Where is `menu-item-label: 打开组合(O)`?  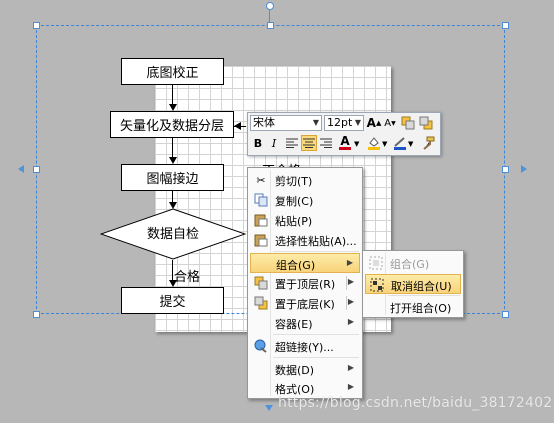 menu-item-label: 打开组合(O) is located at coordinates (421, 308).